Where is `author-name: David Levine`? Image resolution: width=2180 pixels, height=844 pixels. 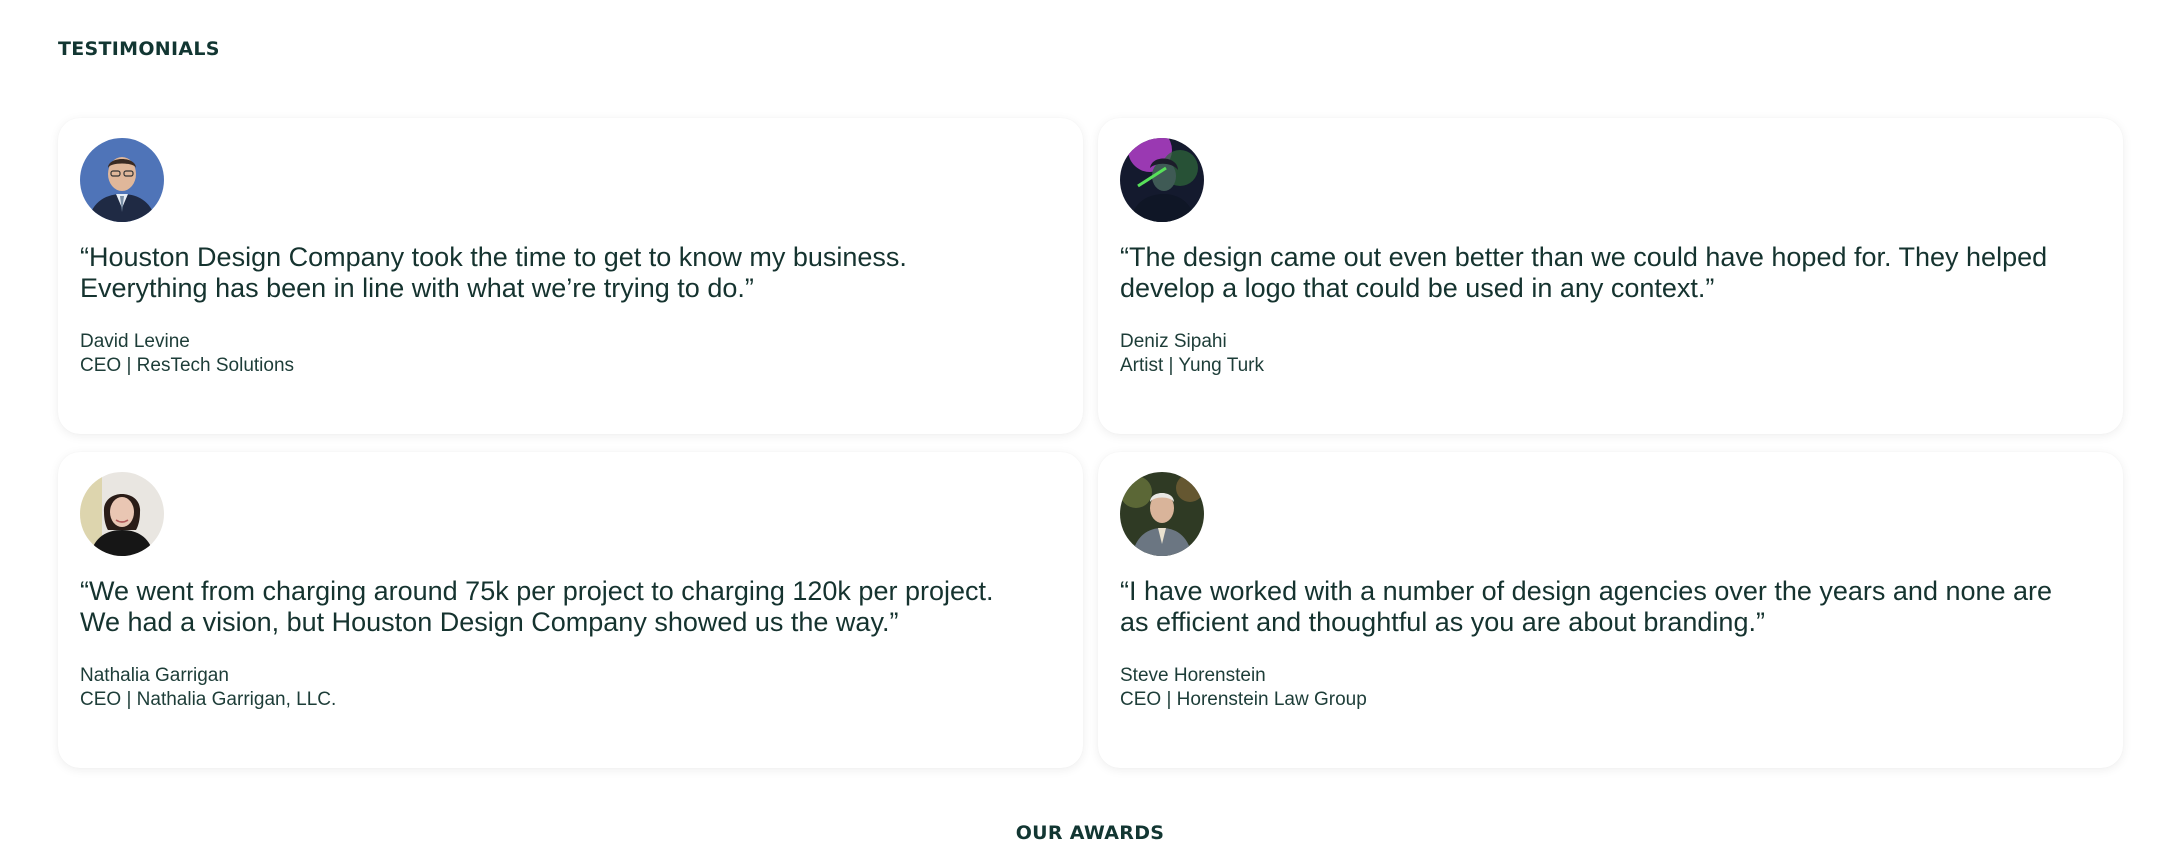 author-name: David Levine is located at coordinates (135, 341).